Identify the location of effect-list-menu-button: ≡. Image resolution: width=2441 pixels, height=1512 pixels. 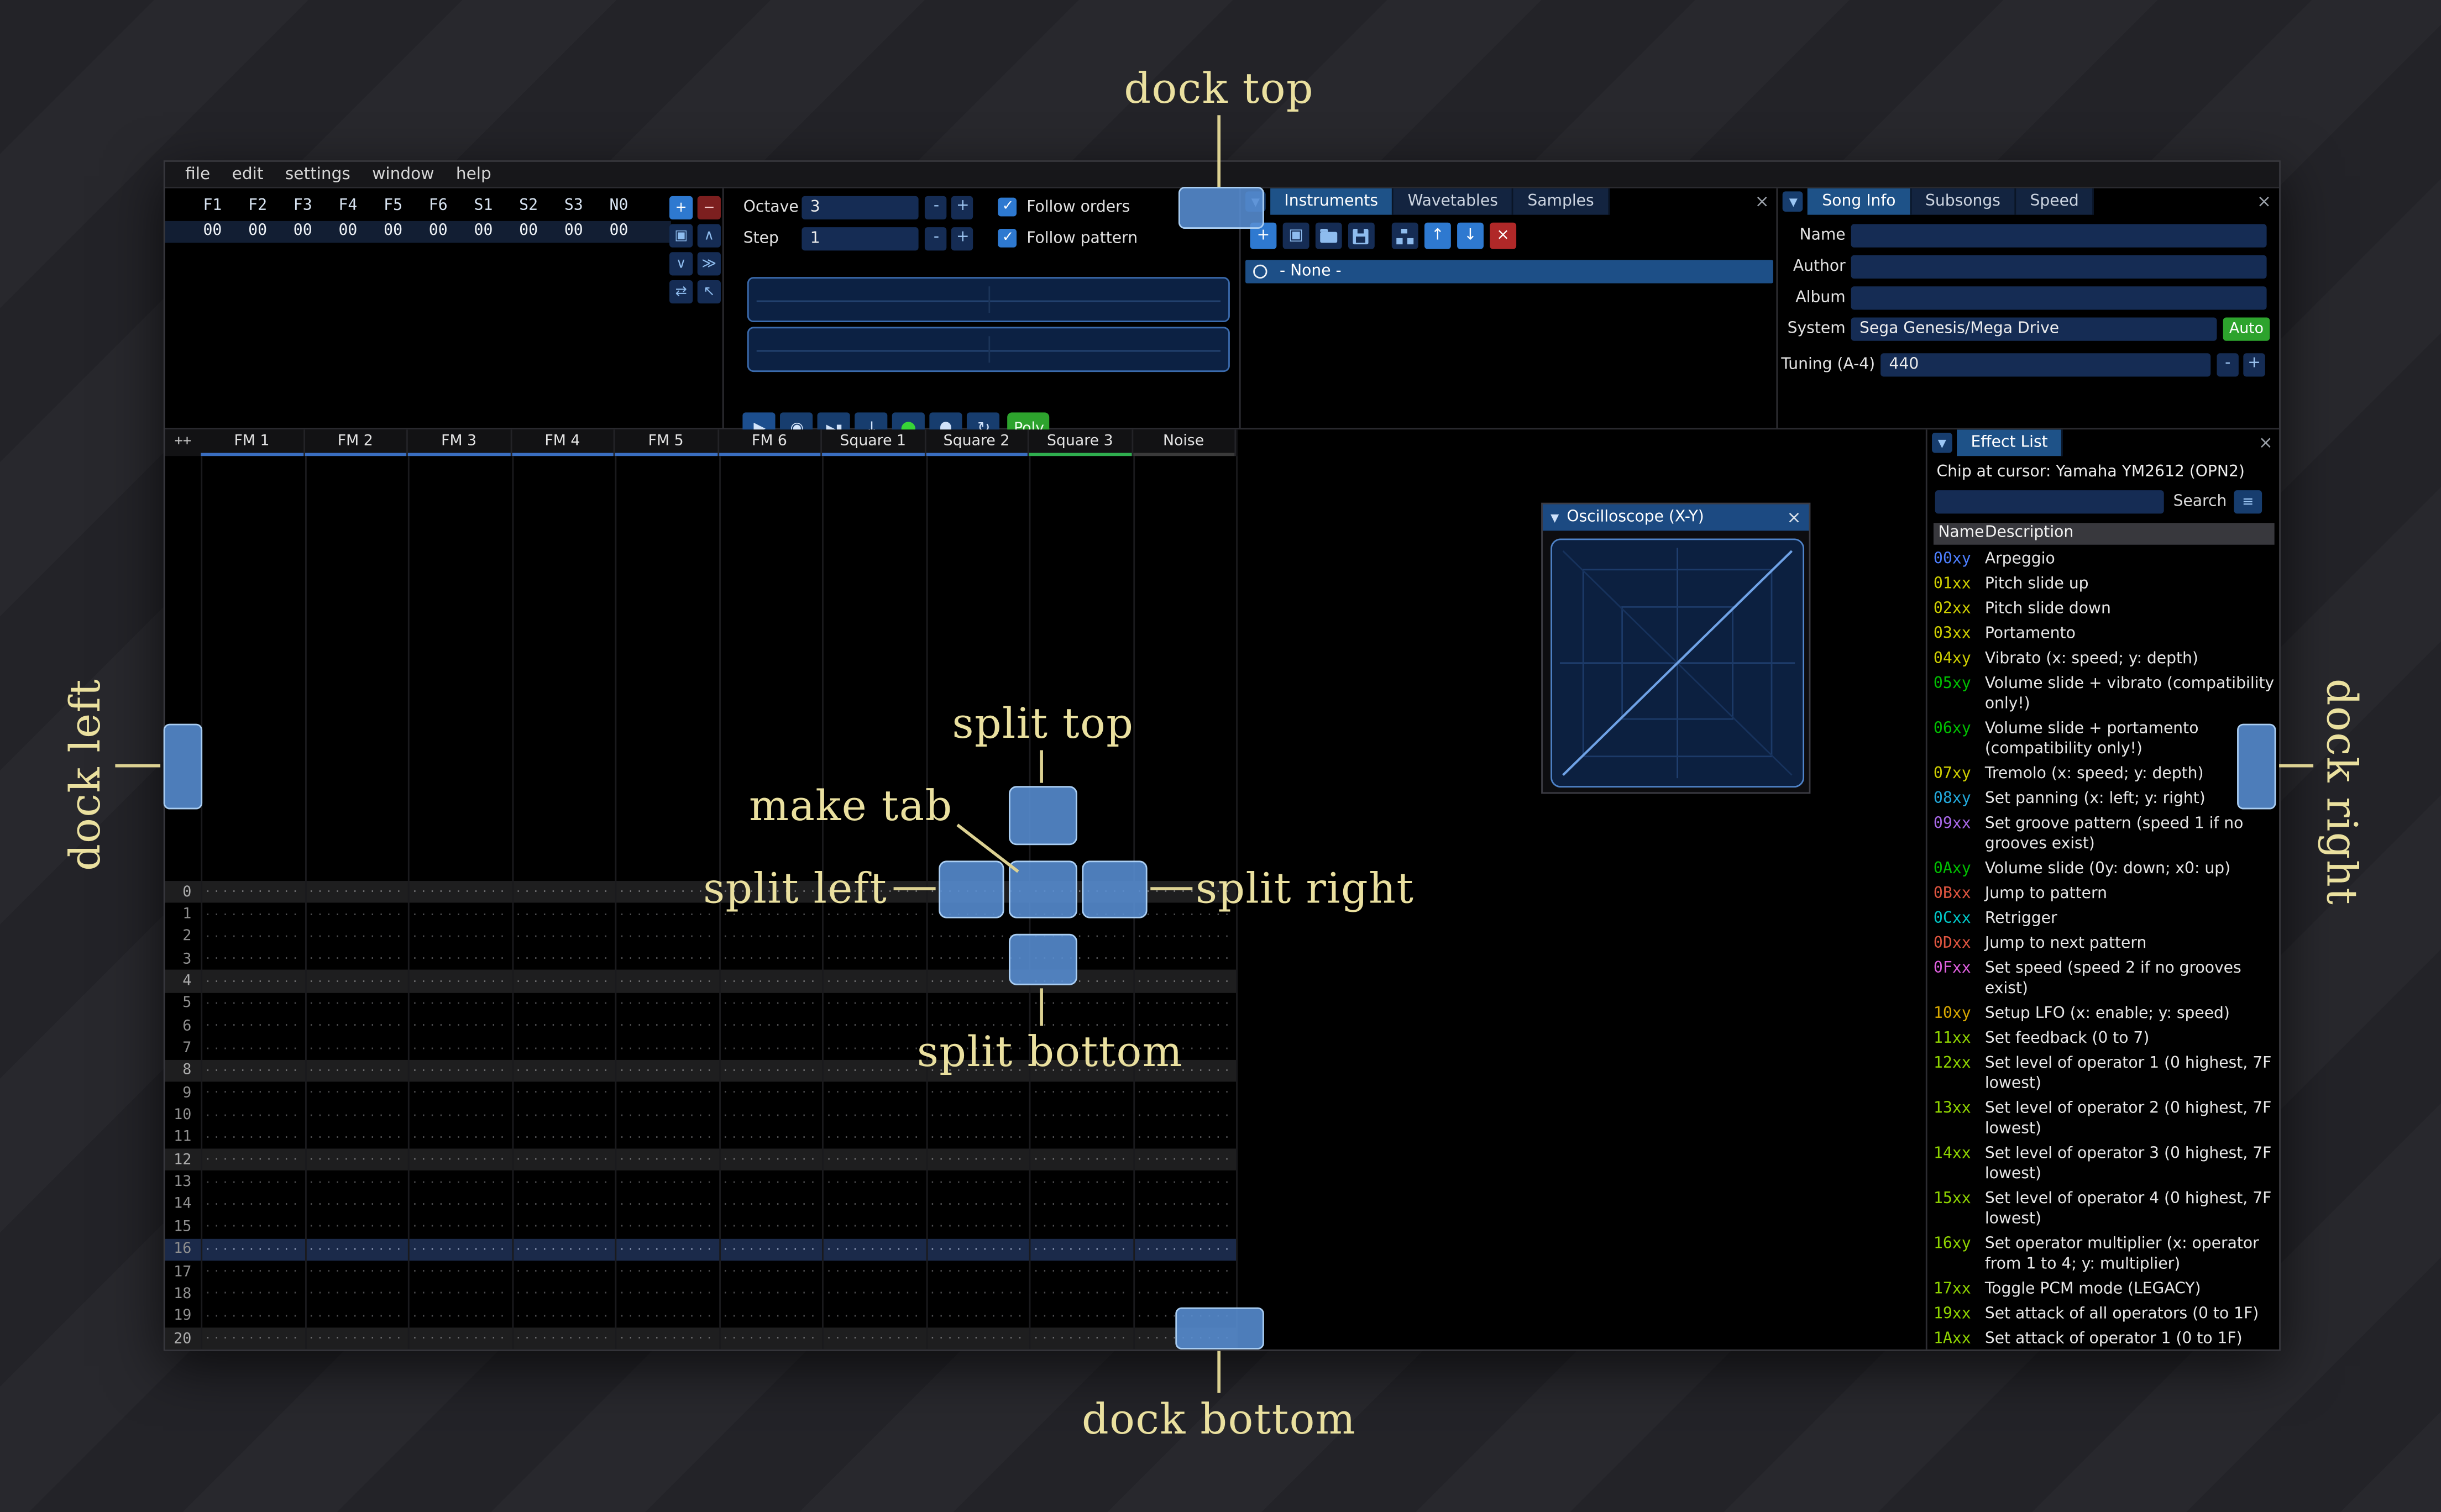
(2248, 502).